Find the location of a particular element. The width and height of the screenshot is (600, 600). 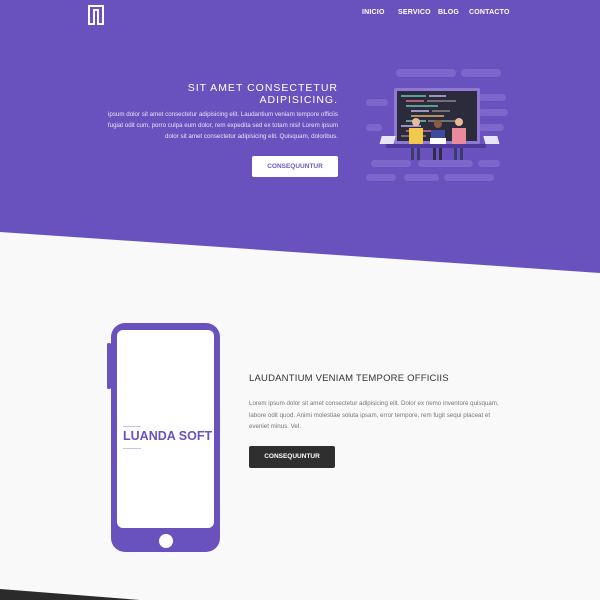

logo-icon is located at coordinates (96, 15).